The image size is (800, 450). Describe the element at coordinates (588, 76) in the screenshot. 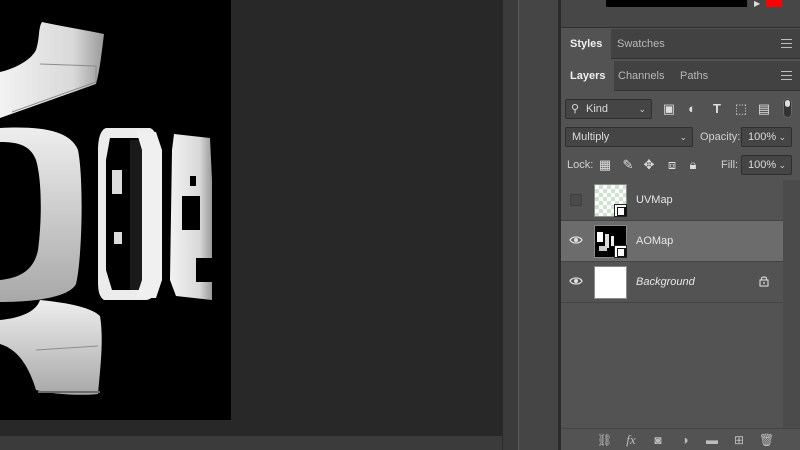

I see `tab-layers: Layers` at that location.